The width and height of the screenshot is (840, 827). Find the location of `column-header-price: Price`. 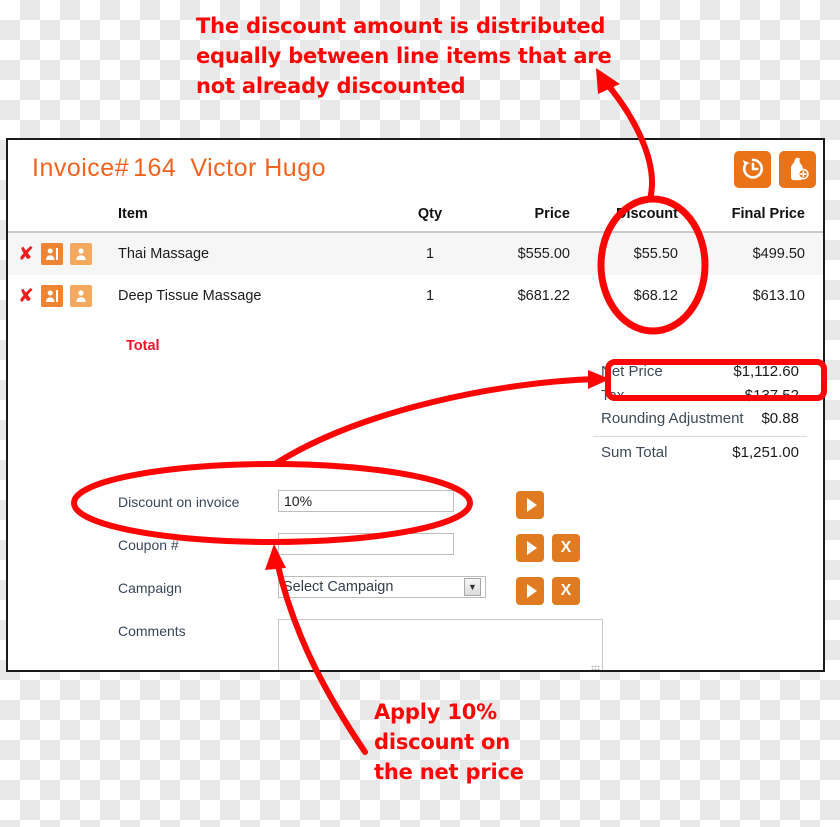

column-header-price: Price is located at coordinates (521, 217).